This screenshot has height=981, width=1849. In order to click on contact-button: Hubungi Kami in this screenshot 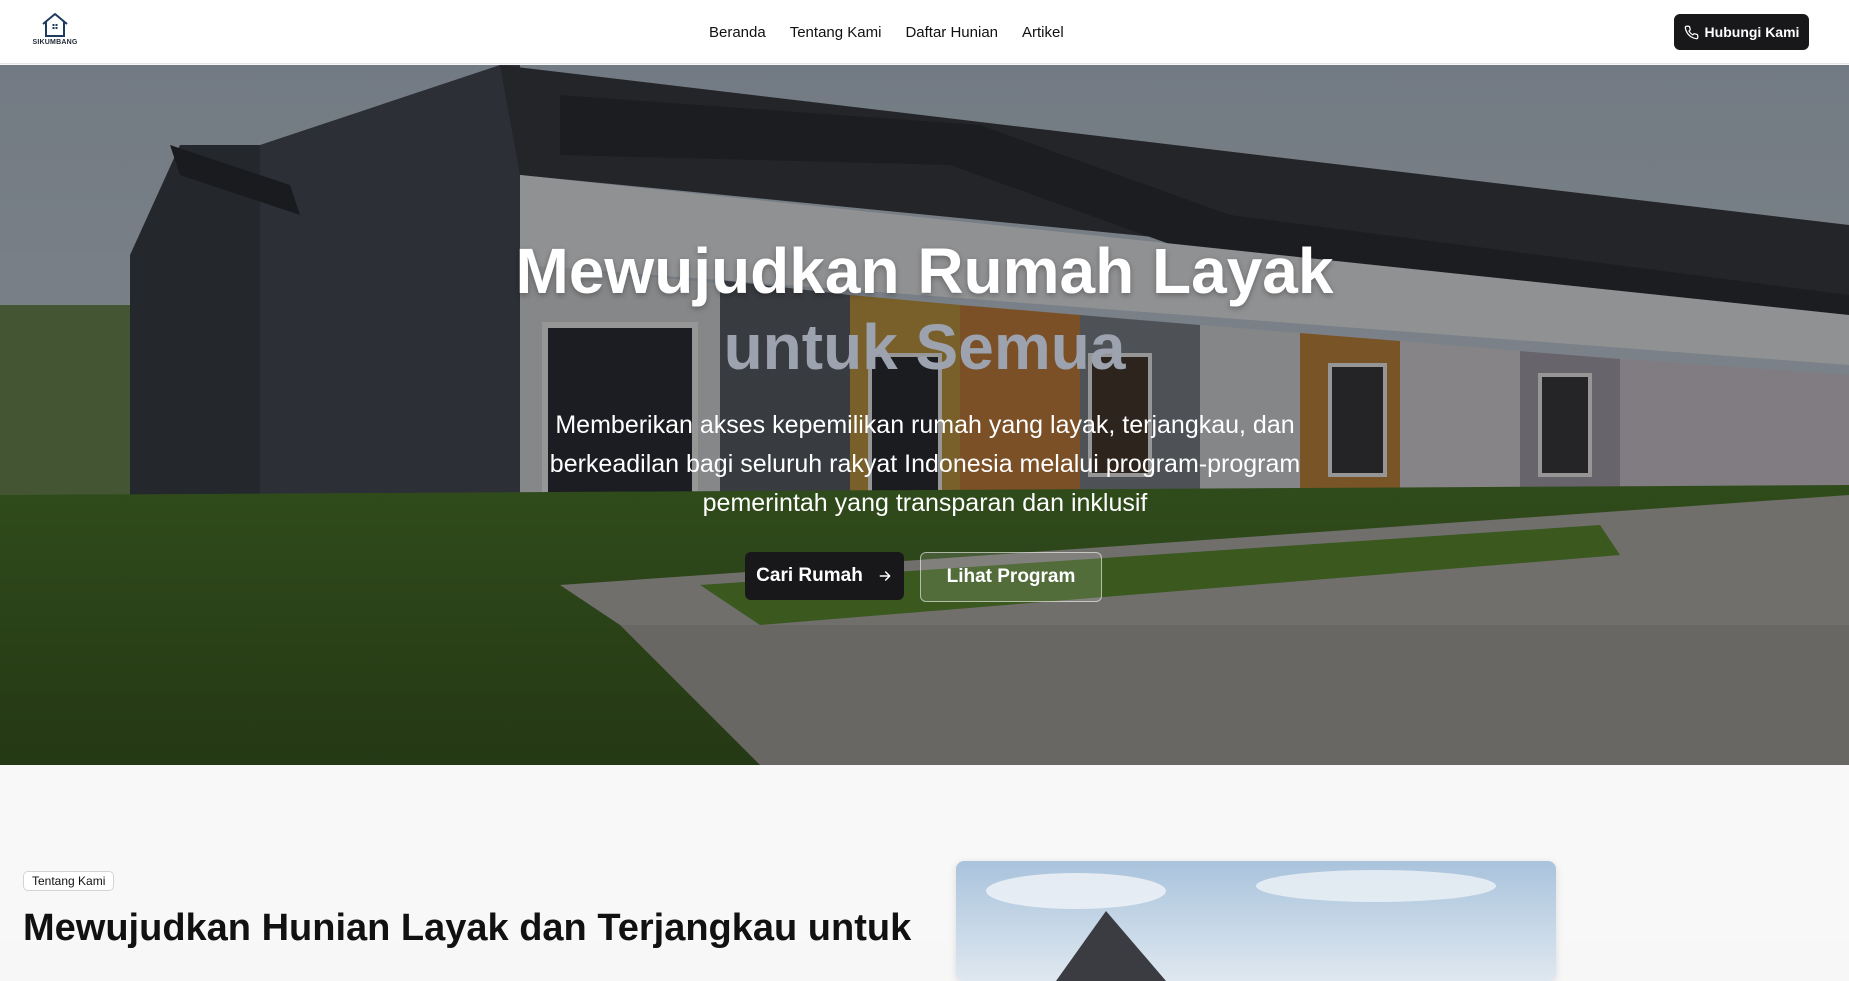, I will do `click(1741, 32)`.